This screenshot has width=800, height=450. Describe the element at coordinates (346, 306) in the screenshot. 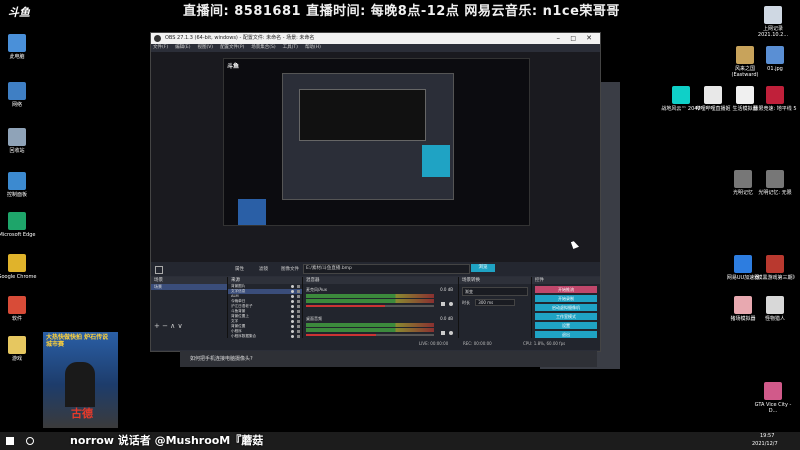

I see `volume-slider-fill` at that location.